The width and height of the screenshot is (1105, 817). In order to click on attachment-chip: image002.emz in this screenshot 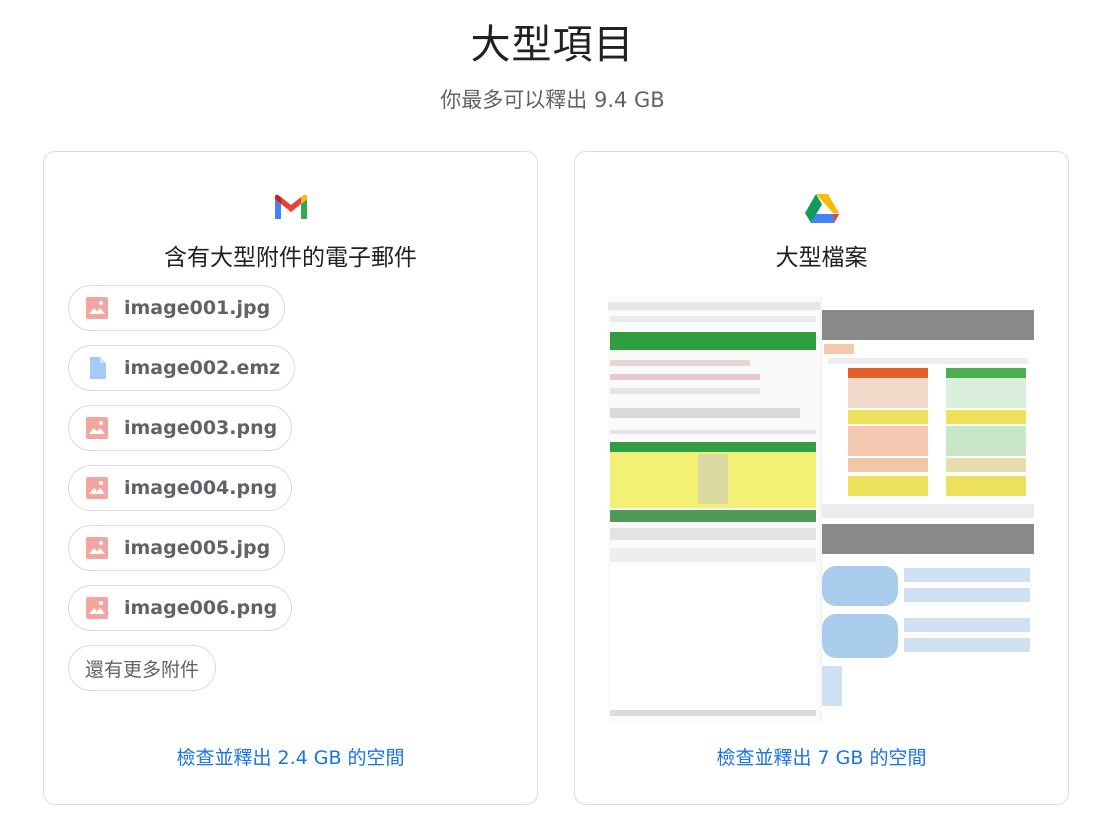, I will do `click(182, 368)`.